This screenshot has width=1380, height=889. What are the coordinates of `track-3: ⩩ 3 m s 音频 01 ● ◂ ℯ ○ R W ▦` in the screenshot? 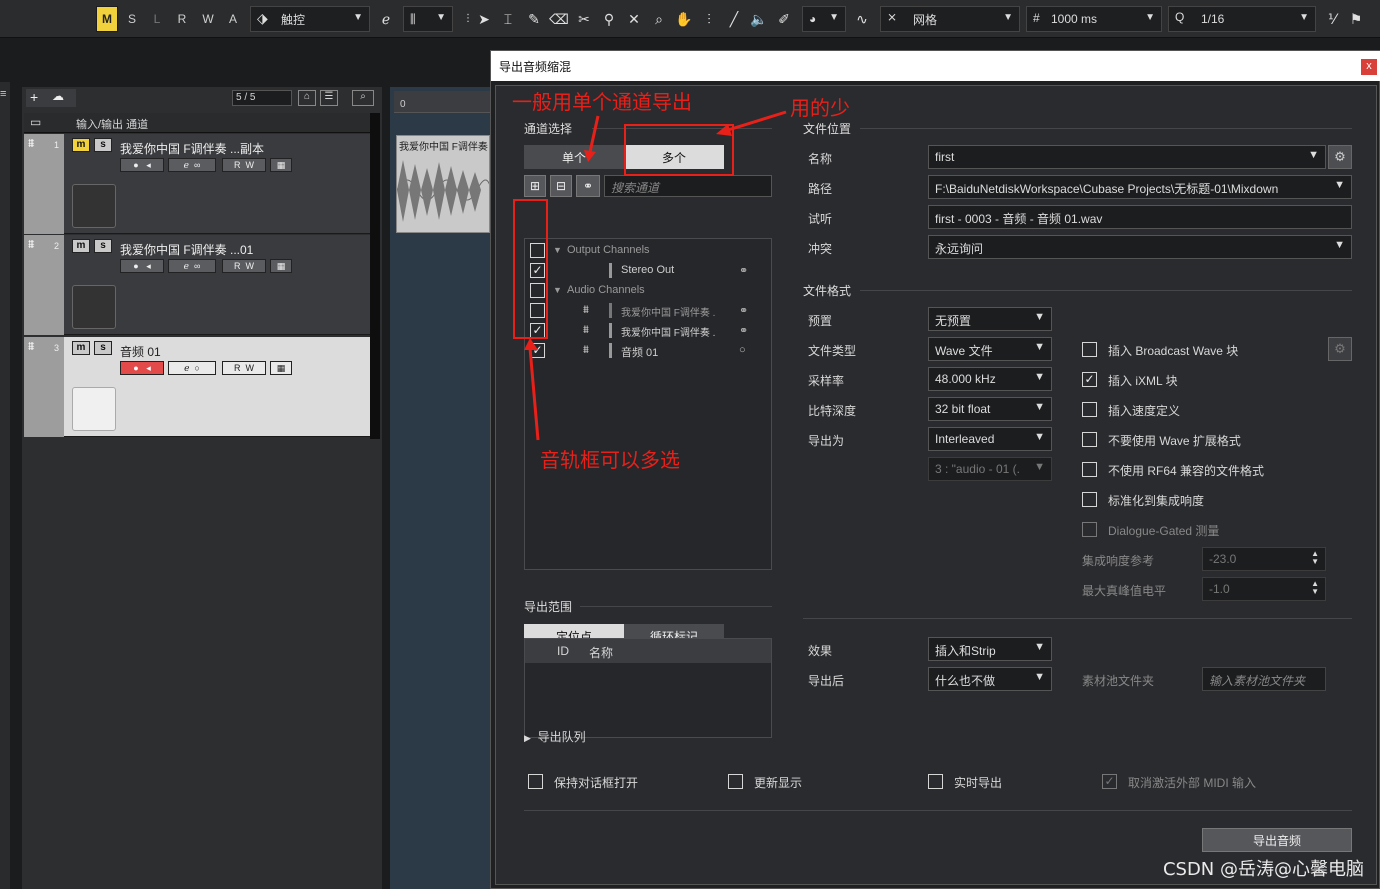 It's located at (202, 387).